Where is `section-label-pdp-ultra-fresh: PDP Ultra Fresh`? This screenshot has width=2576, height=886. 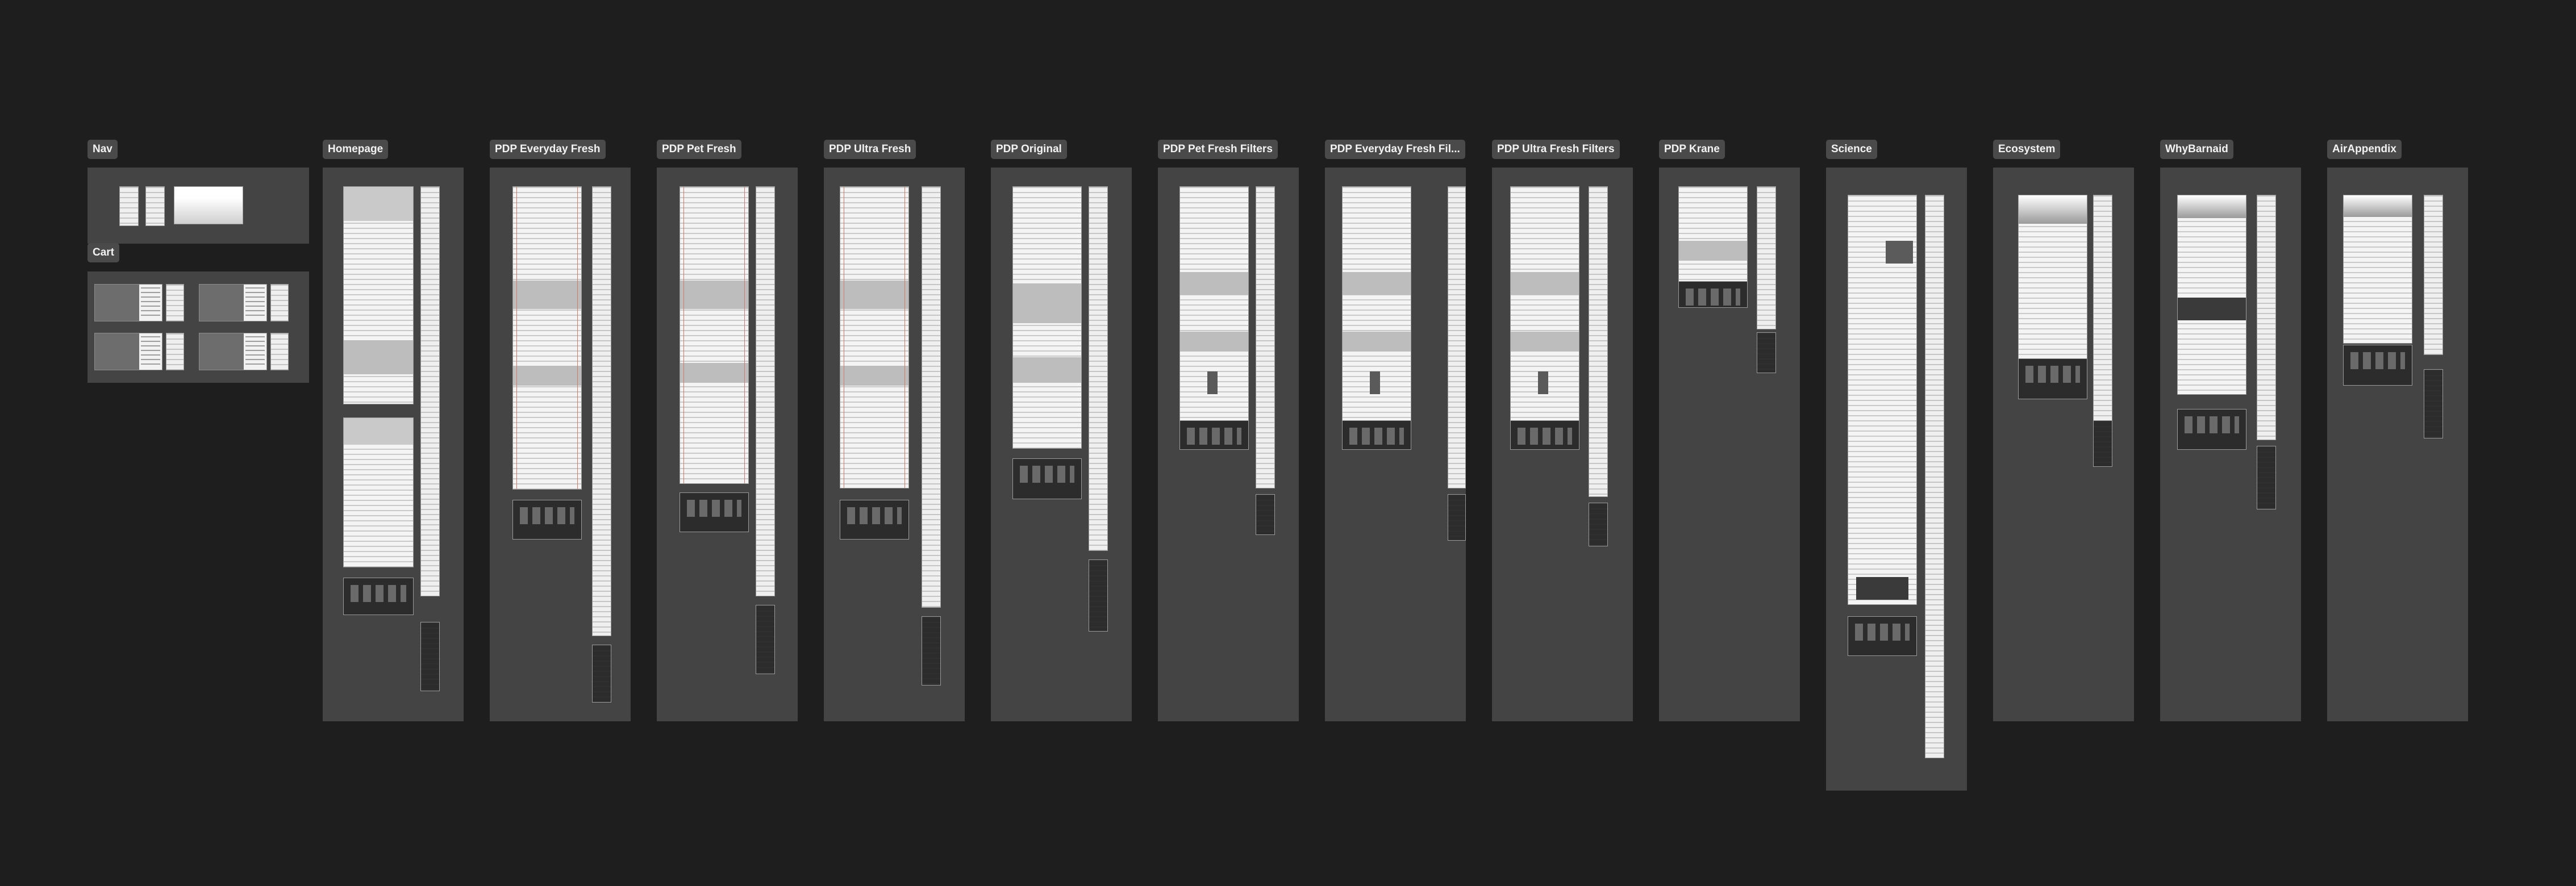
section-label-pdp-ultra-fresh: PDP Ultra Fresh is located at coordinates (870, 149).